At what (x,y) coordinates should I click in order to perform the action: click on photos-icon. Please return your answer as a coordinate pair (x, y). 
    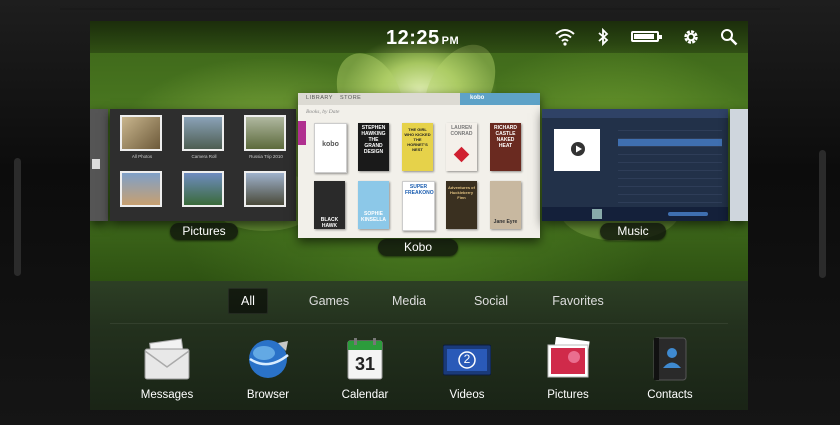
    Looking at the image, I should click on (568, 358).